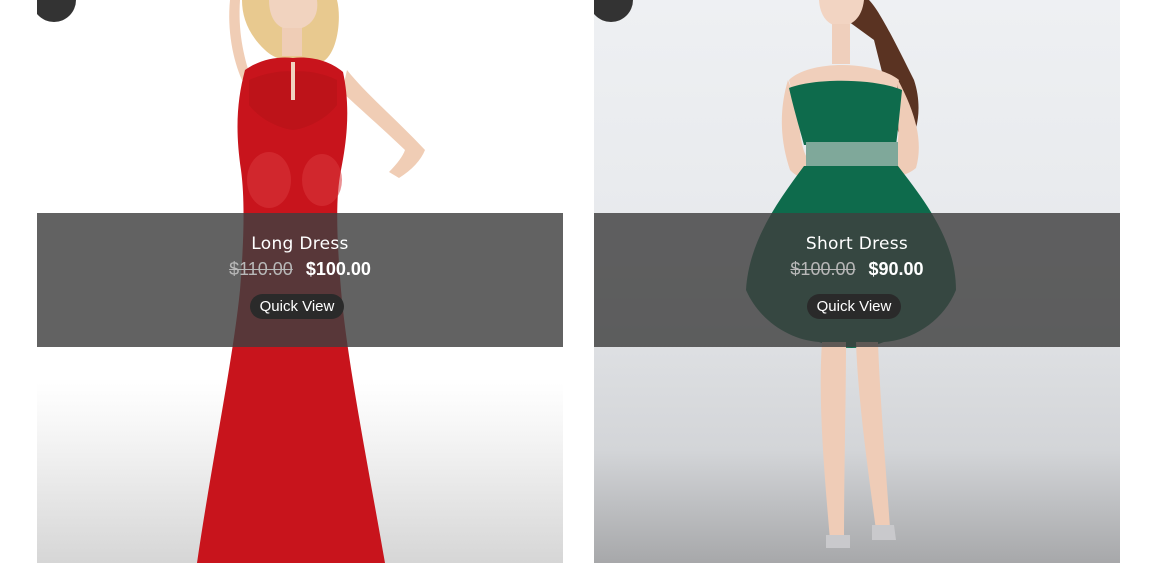  What do you see at coordinates (261, 269) in the screenshot?
I see `original-price: $110.00` at bounding box center [261, 269].